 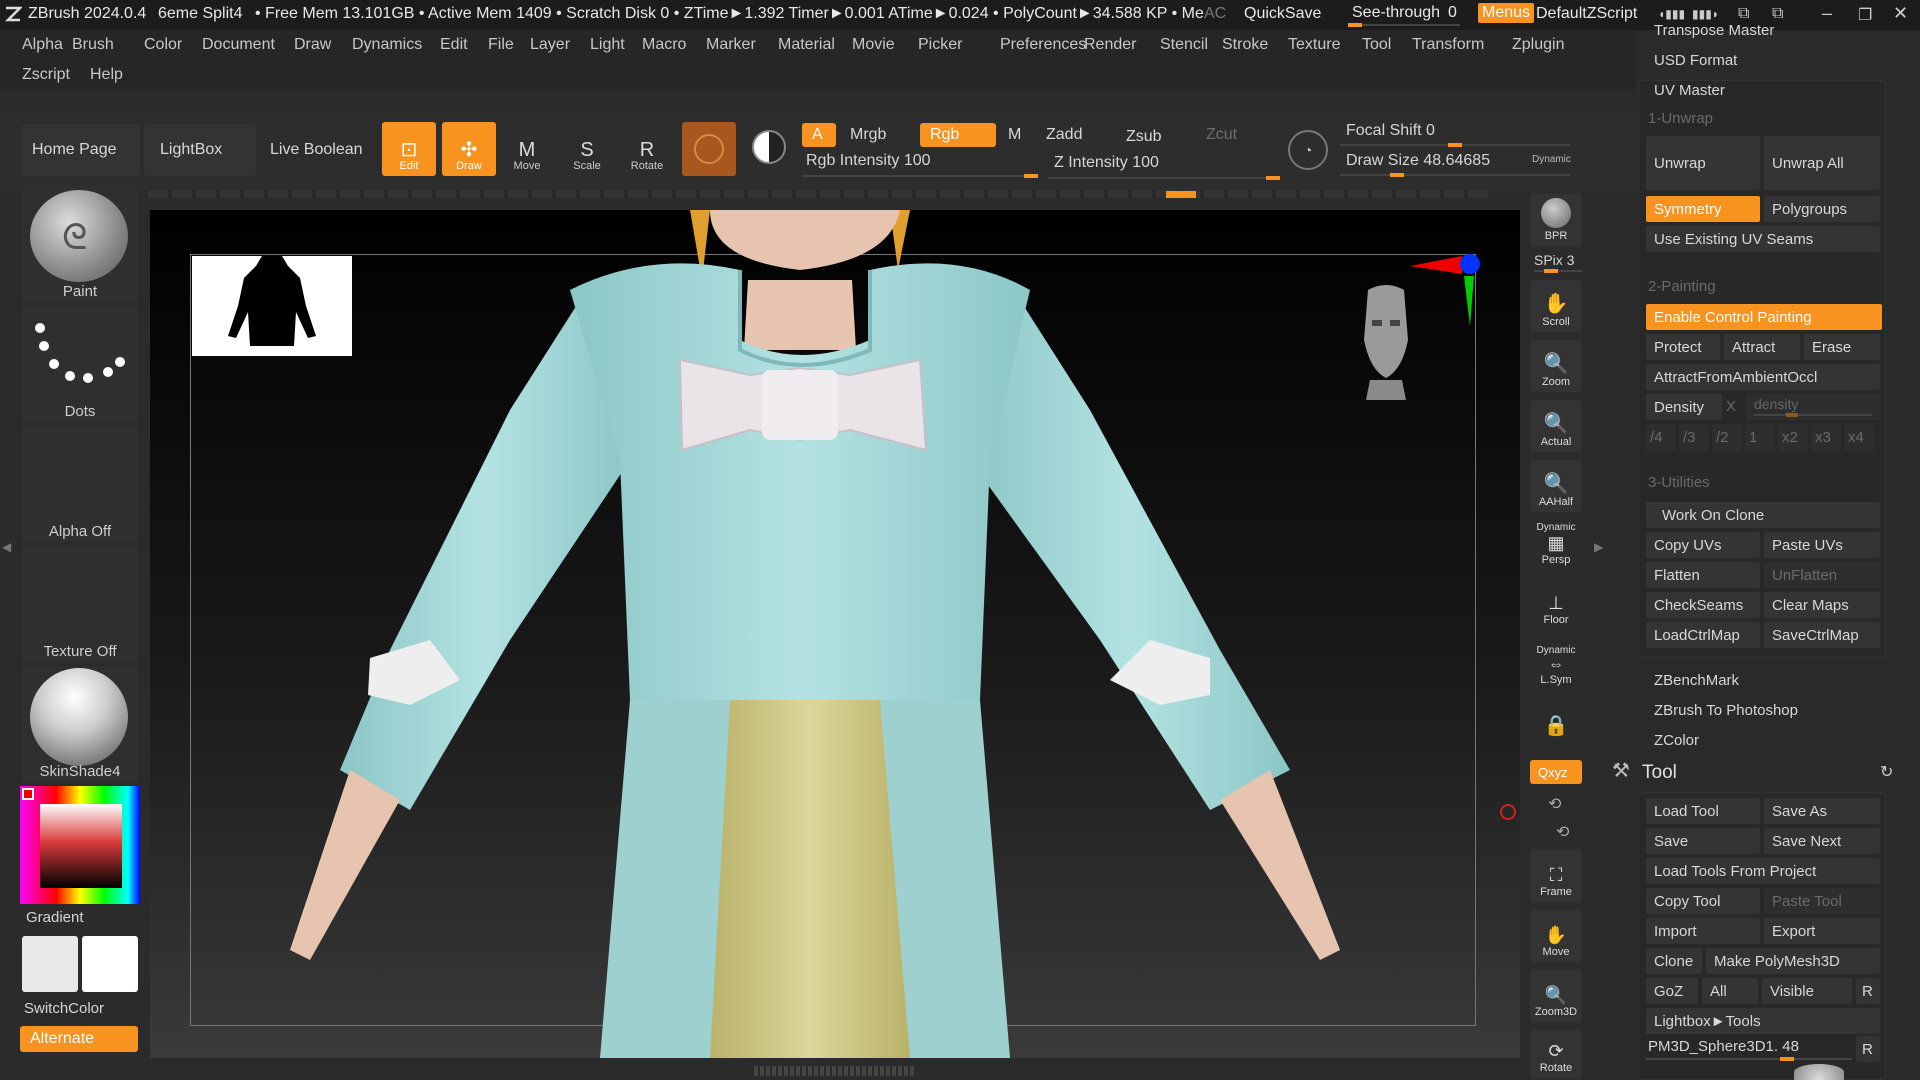 What do you see at coordinates (1556, 876) in the screenshot?
I see `frame-button: ⛶ Frame` at bounding box center [1556, 876].